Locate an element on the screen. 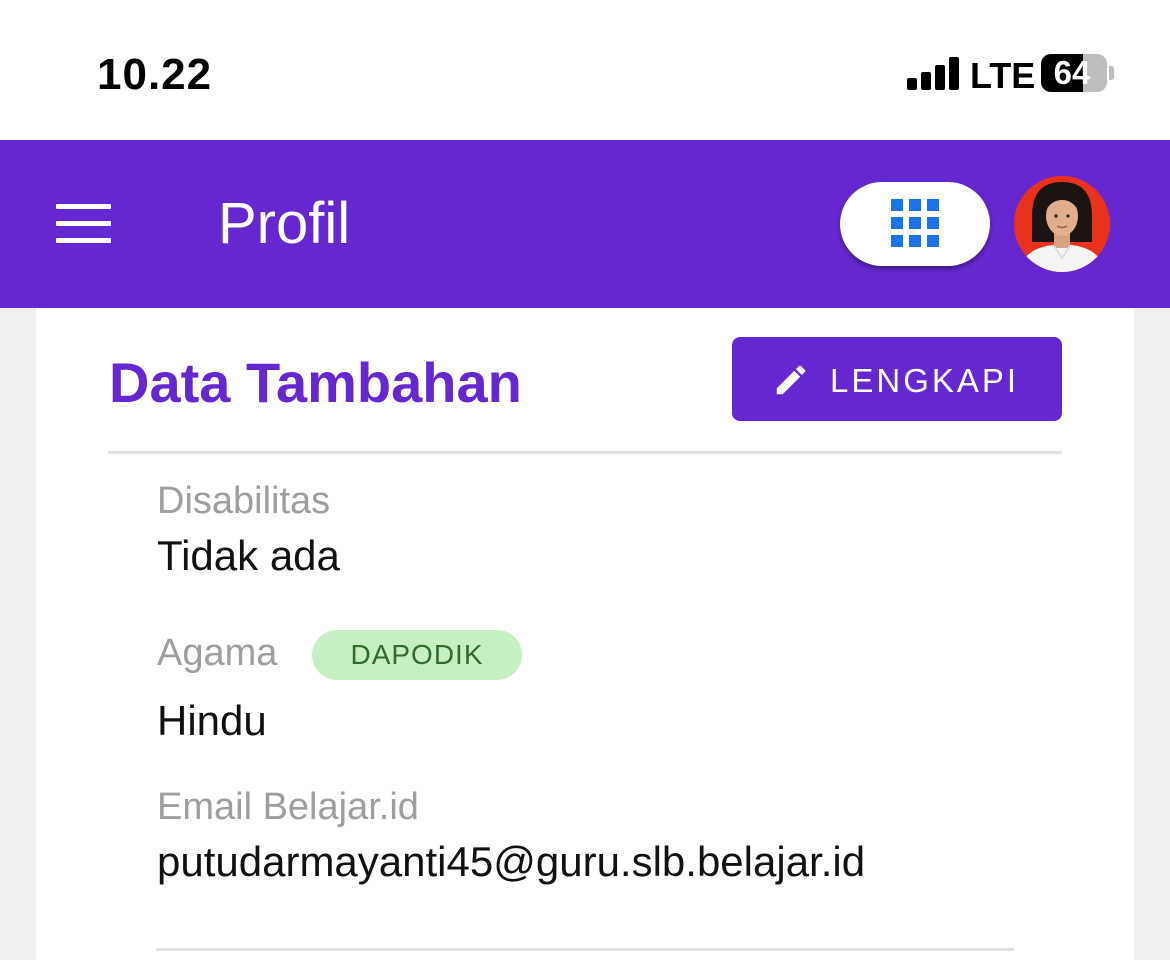 The width and height of the screenshot is (1170, 960). dapodik-badge: DAPODIK is located at coordinates (417, 655).